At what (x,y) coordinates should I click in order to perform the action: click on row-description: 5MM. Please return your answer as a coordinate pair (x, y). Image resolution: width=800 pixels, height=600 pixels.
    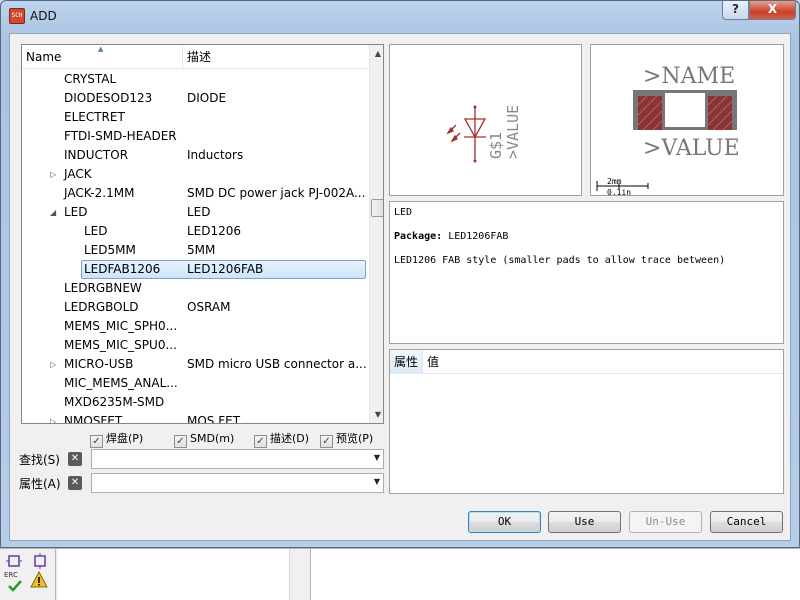
    Looking at the image, I should click on (201, 250).